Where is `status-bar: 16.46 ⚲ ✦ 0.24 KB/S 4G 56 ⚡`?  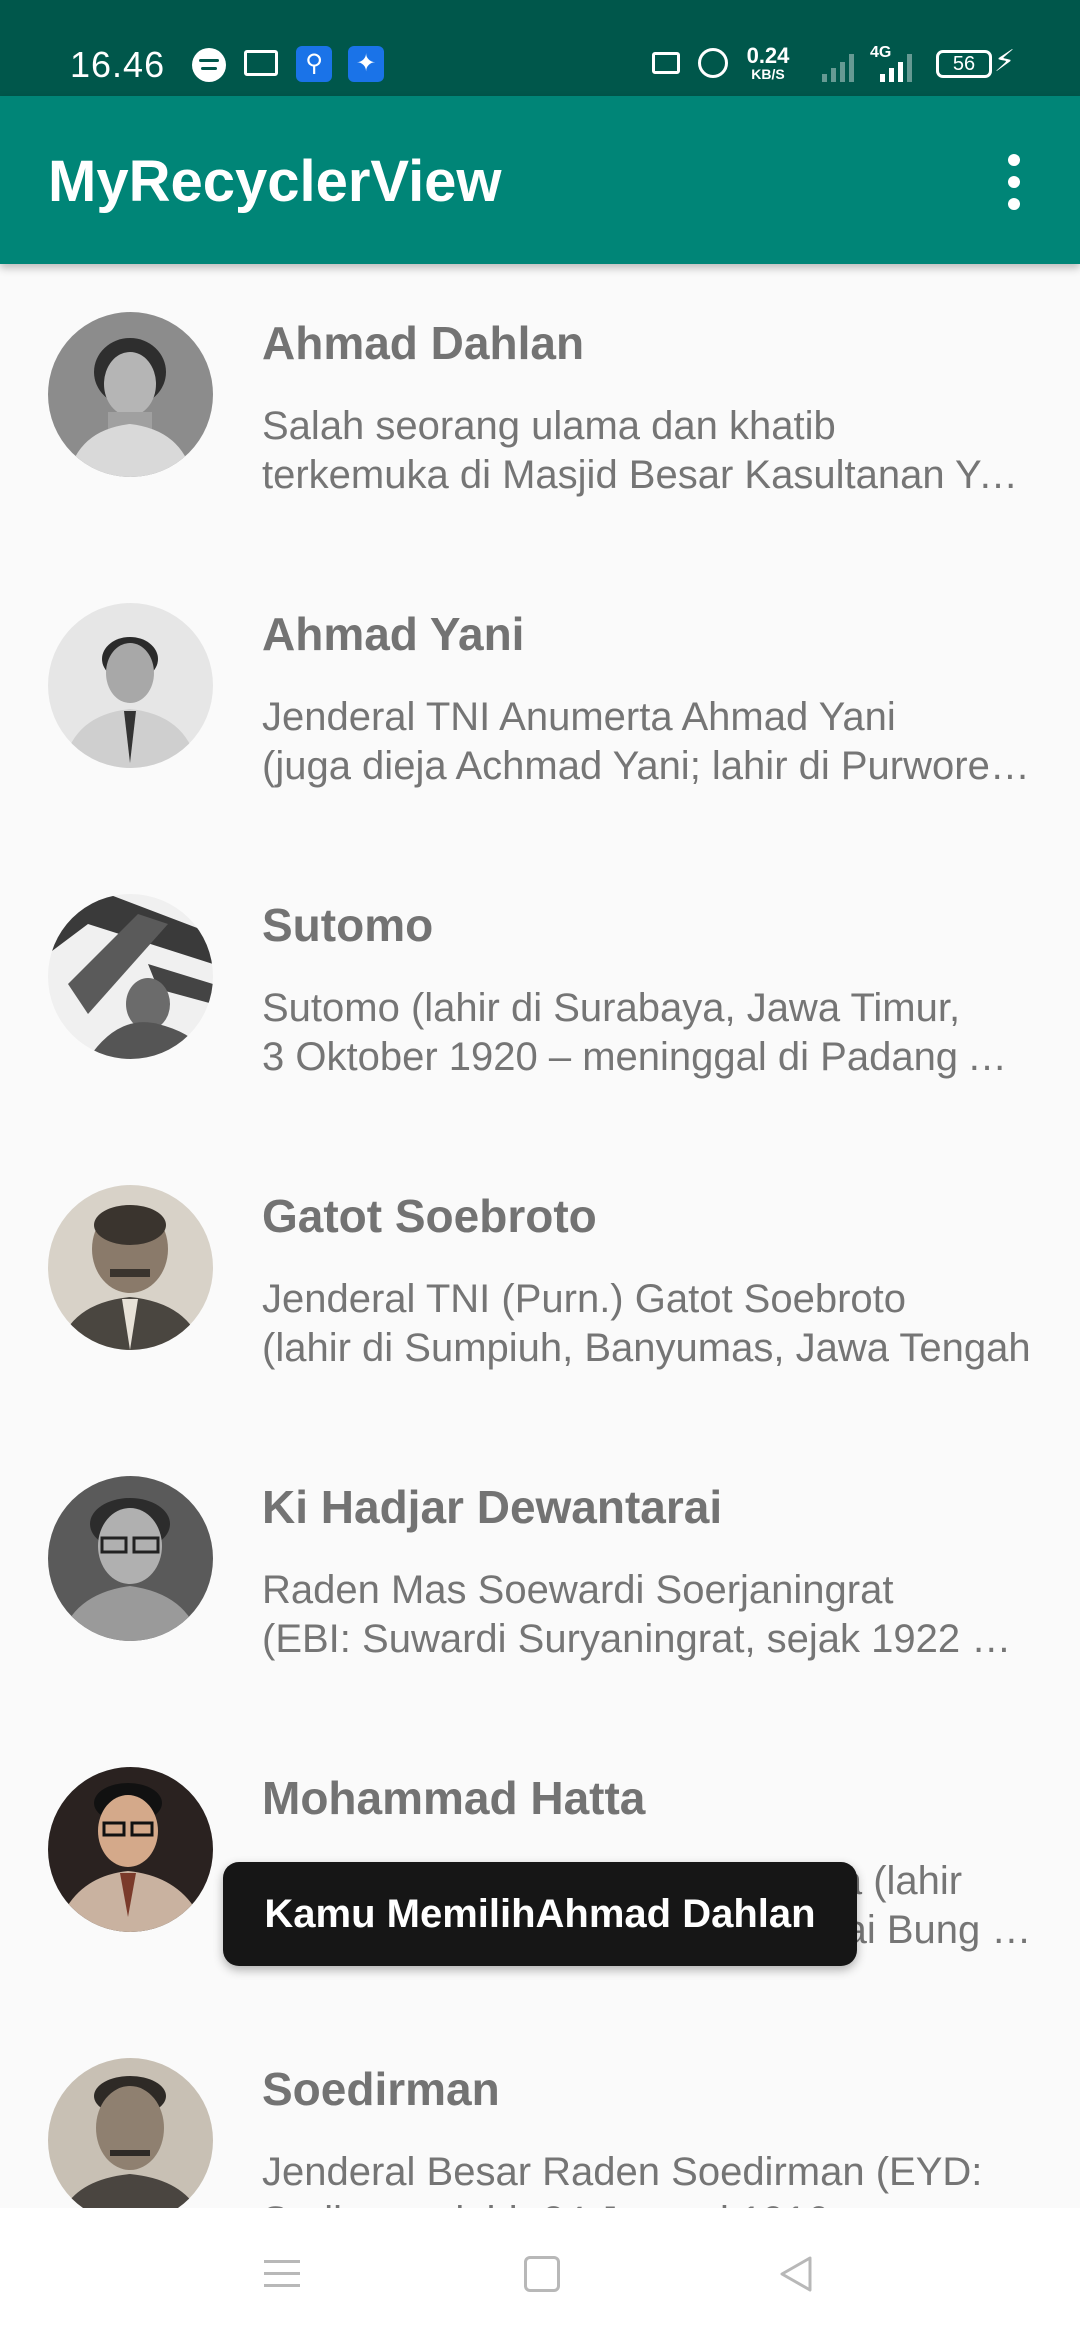 status-bar: 16.46 ⚲ ✦ 0.24 KB/S 4G 56 ⚡ is located at coordinates (540, 48).